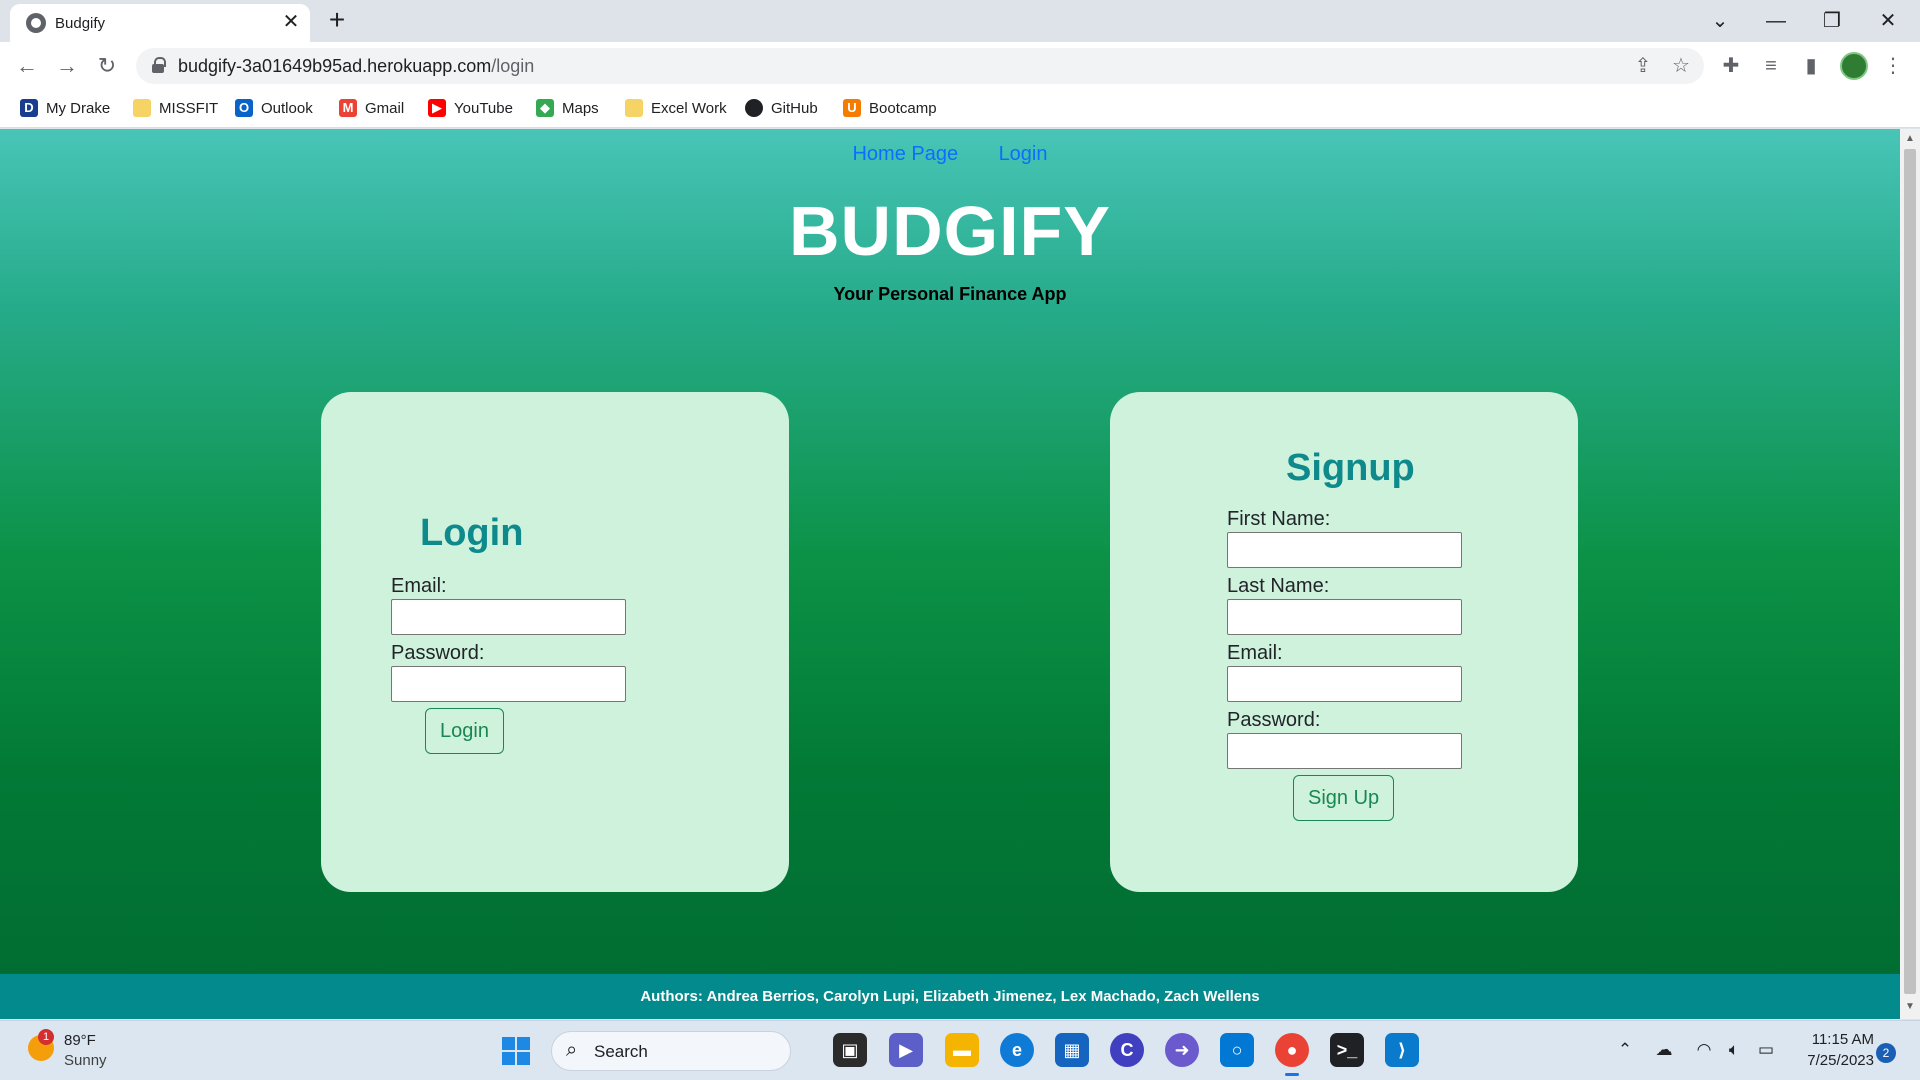  Describe the element at coordinates (1811, 66) in the screenshot. I see `side-panel-icon: ▮` at that location.